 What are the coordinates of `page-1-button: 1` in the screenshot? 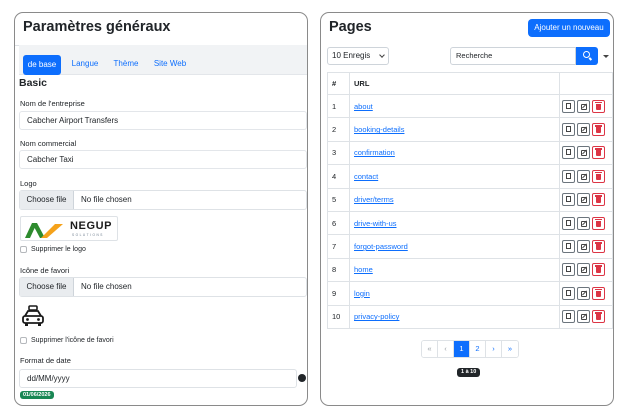 It's located at (462, 349).